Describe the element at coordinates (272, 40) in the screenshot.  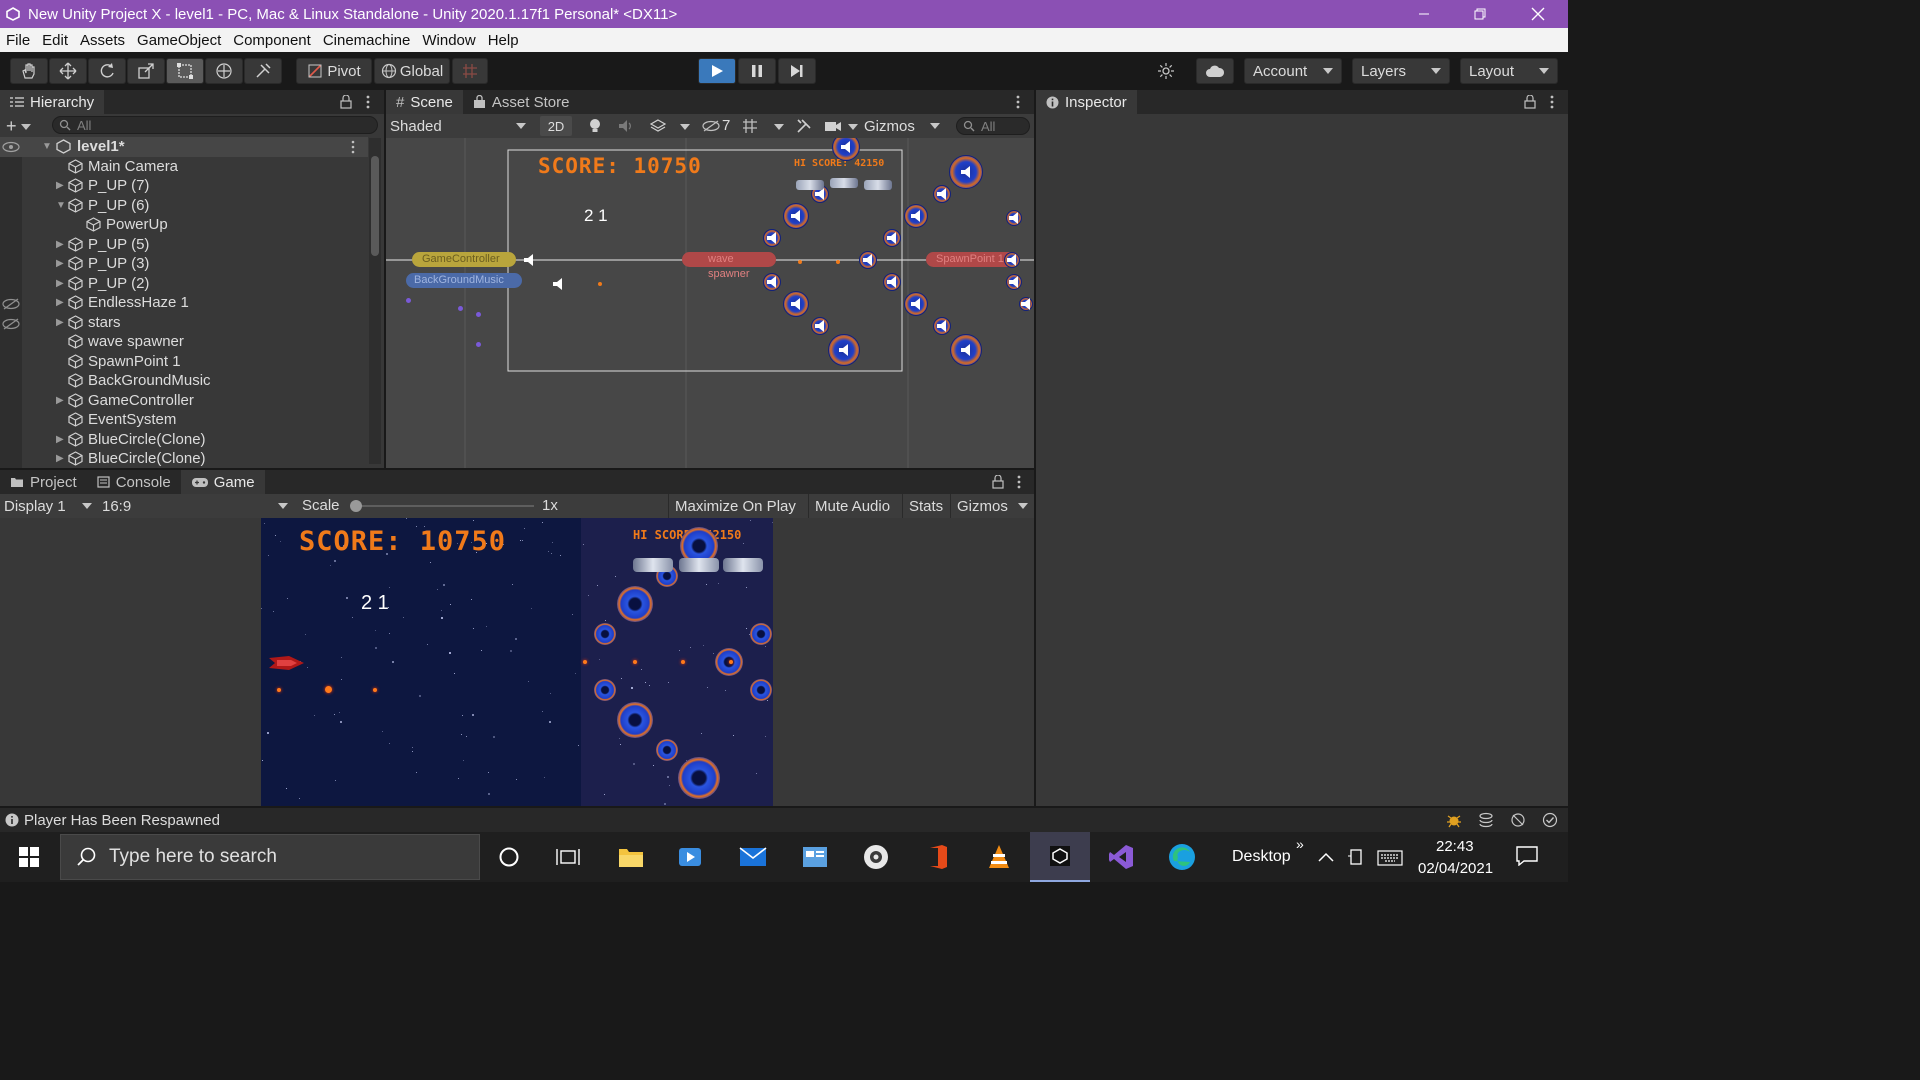
I see `menu-component: Component` at that location.